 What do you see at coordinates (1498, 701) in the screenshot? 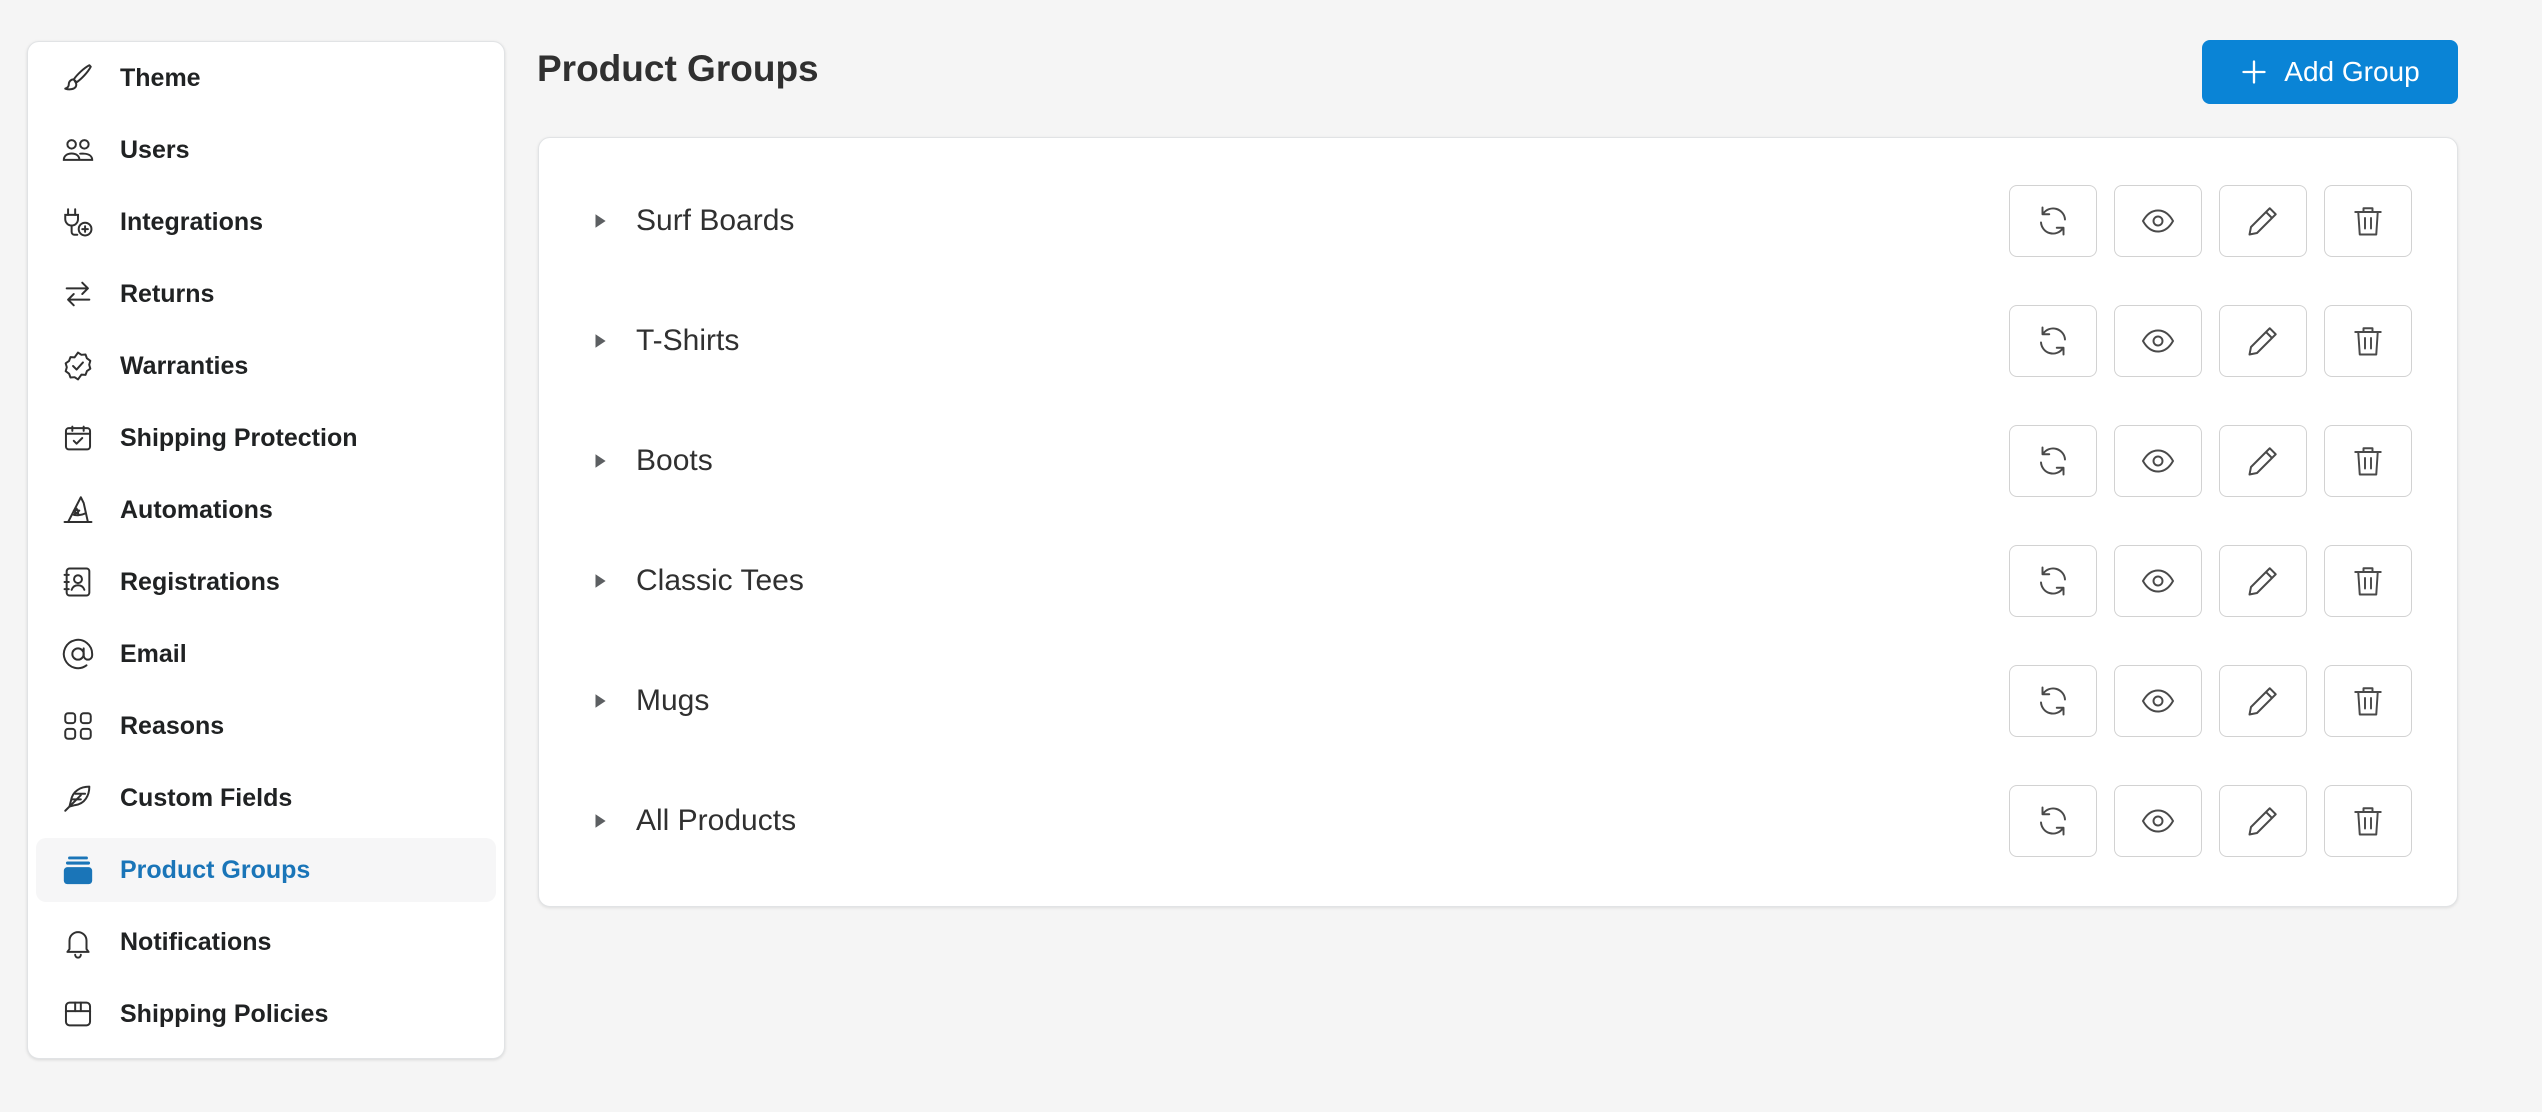
I see `list-item: Mugs` at bounding box center [1498, 701].